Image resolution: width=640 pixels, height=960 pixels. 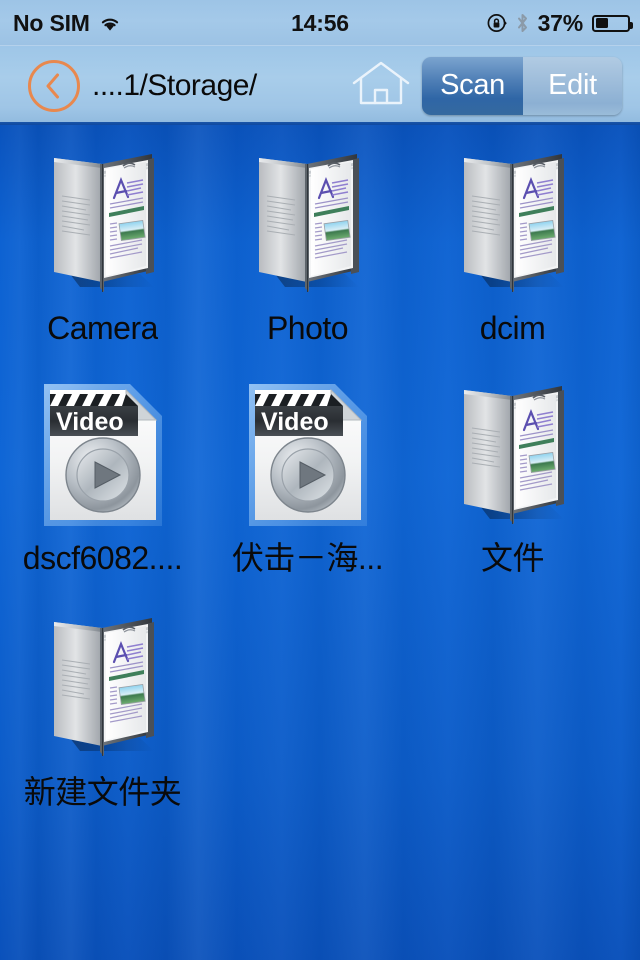 What do you see at coordinates (320, 85) in the screenshot?
I see `navigation-bar: ....1/Storage/ Scan Edit` at bounding box center [320, 85].